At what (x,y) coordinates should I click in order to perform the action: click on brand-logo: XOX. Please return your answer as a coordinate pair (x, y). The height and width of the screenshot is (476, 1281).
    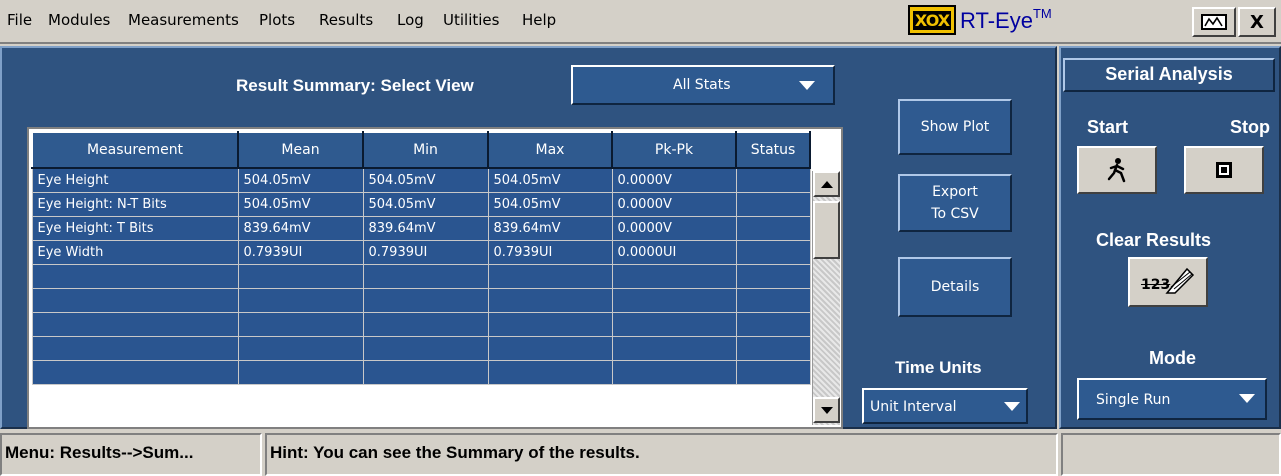
    Looking at the image, I should click on (932, 20).